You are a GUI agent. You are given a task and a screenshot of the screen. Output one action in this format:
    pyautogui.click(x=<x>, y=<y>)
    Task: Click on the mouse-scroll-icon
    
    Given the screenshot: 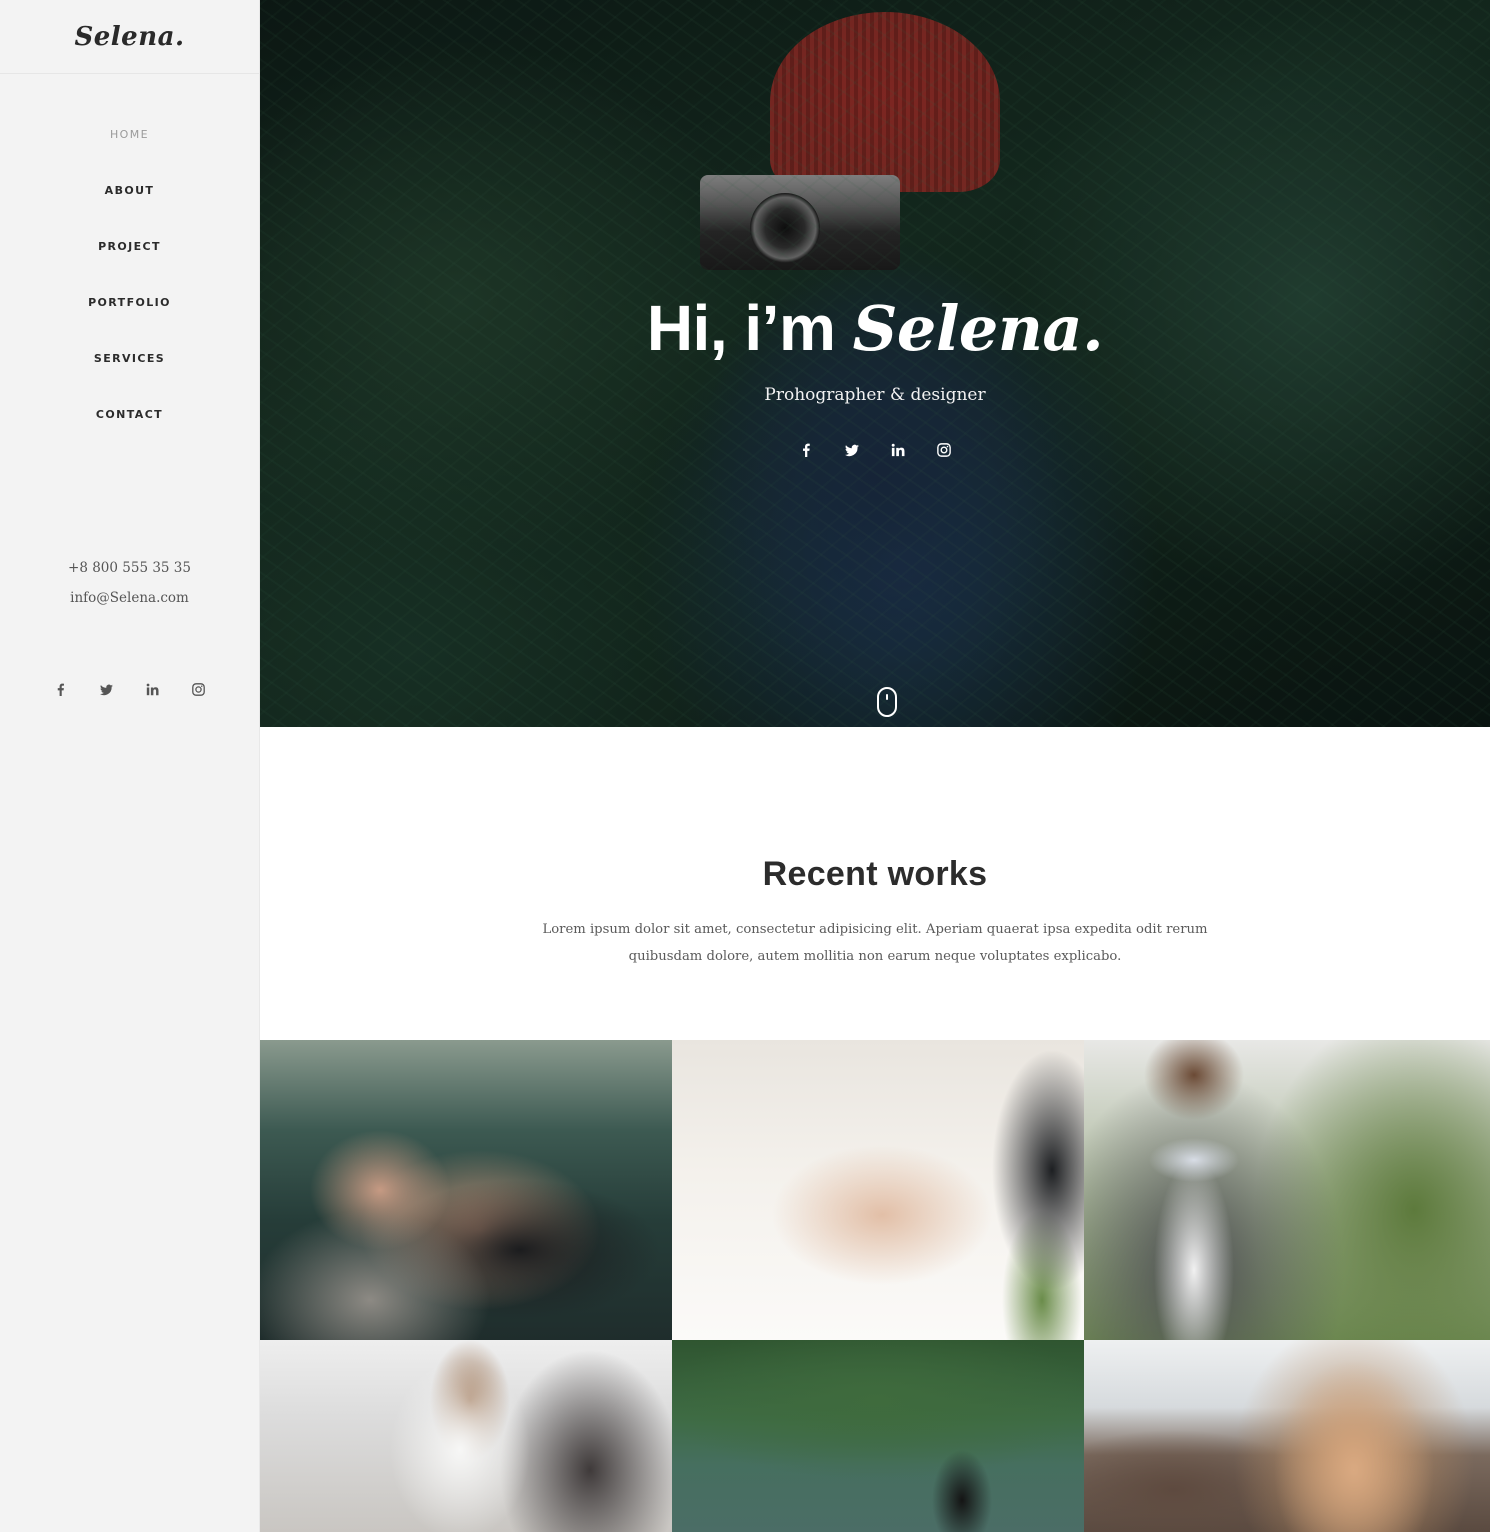 What is the action you would take?
    pyautogui.click(x=887, y=702)
    